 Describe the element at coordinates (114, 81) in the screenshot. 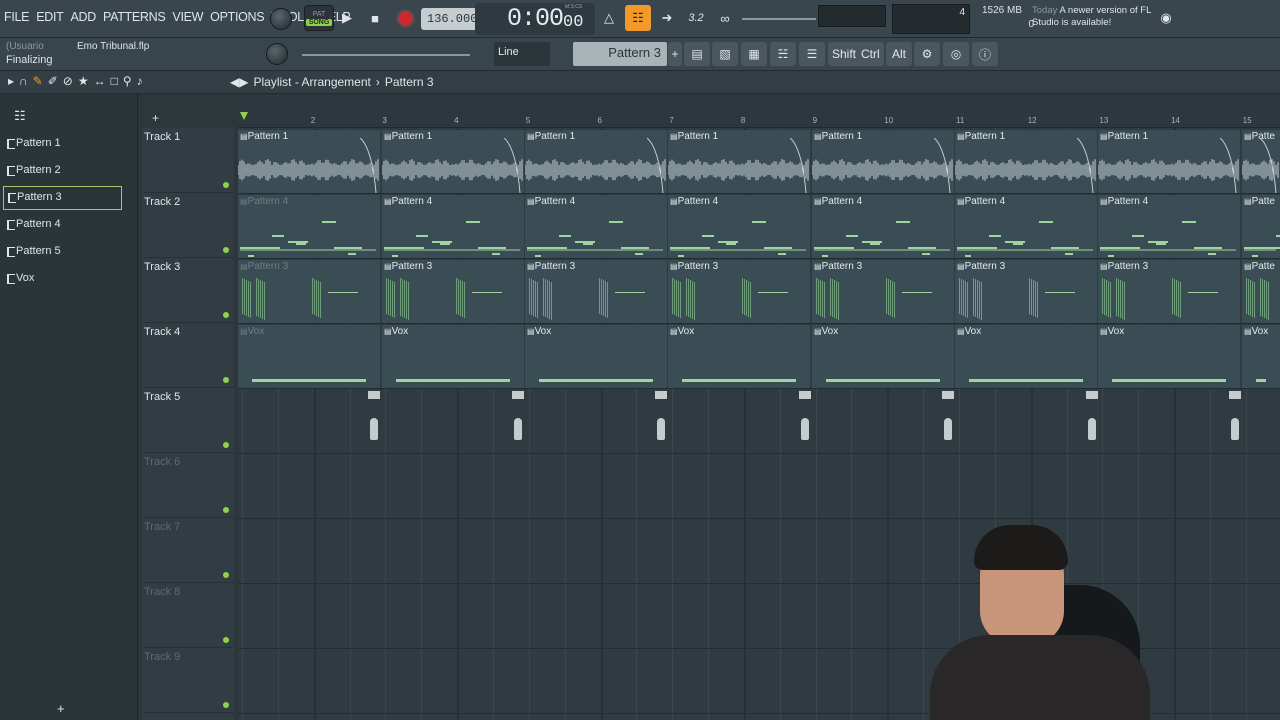

I see `select-tool-icon: □` at that location.